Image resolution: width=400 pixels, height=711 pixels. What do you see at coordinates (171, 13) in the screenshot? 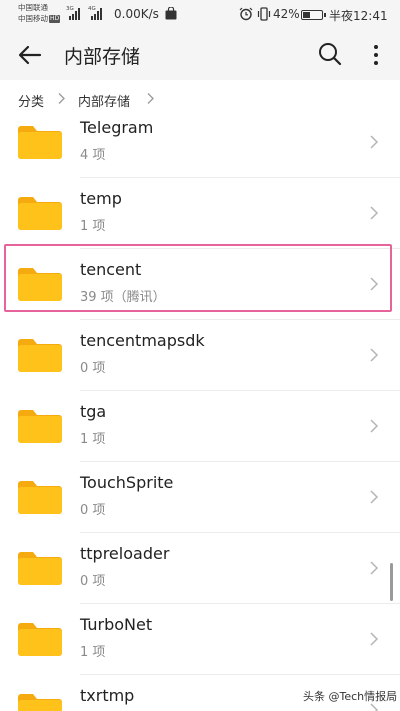
I see `shopping-bag-icon` at bounding box center [171, 13].